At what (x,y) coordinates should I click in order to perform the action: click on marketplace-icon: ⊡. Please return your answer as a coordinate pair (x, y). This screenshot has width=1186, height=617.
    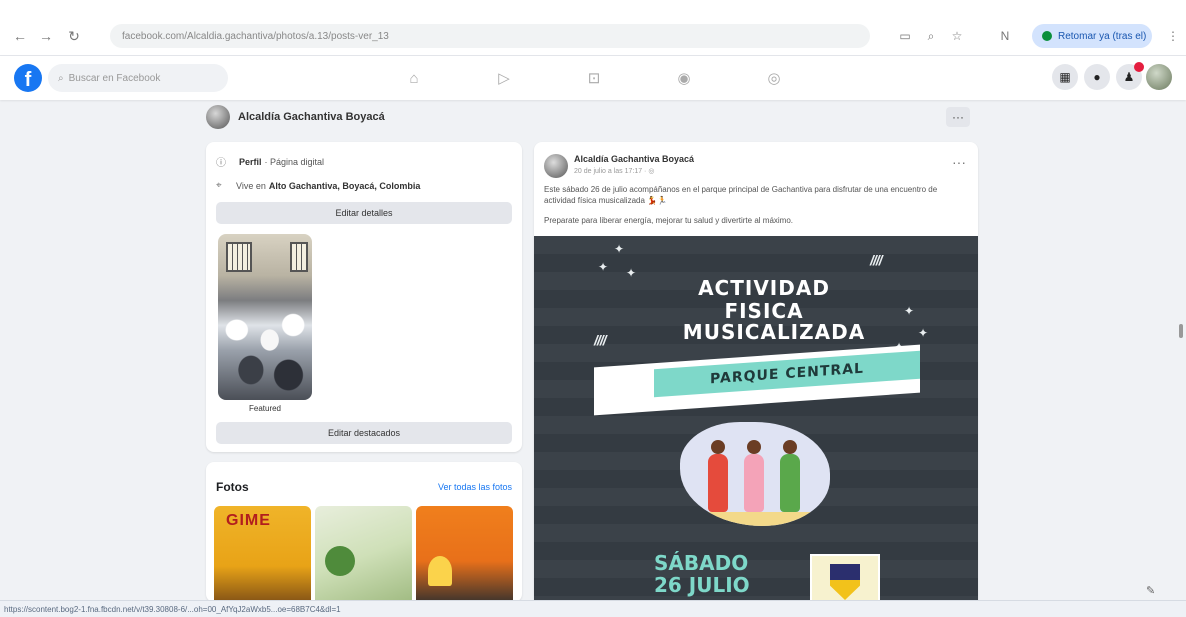
    Looking at the image, I should click on (594, 78).